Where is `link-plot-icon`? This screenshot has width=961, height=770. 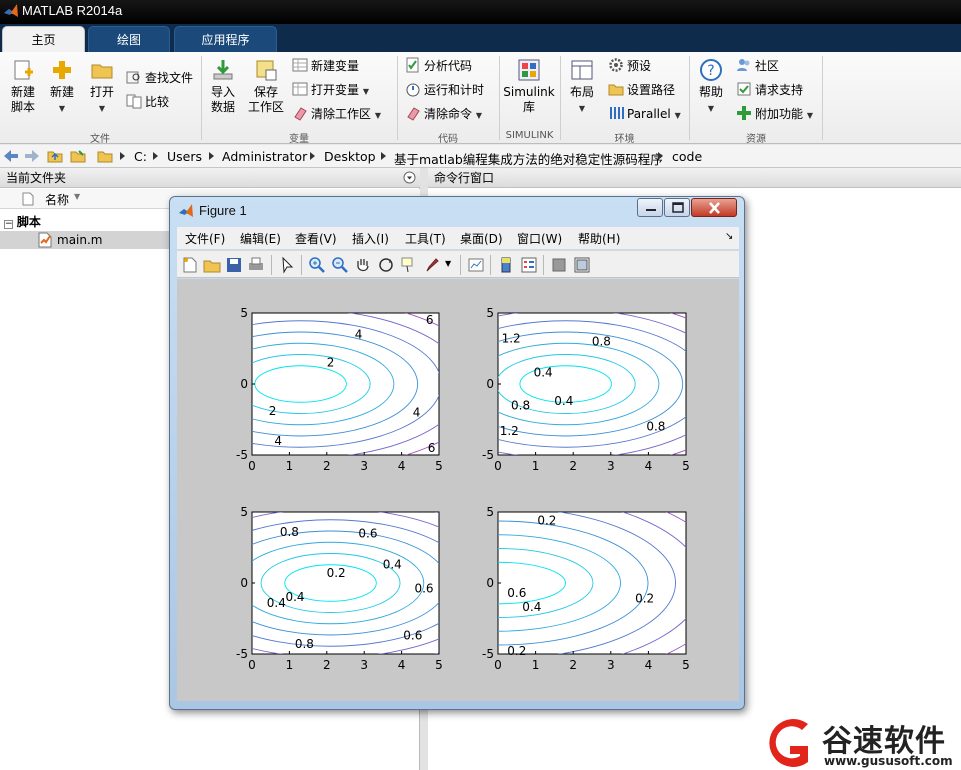
link-plot-icon is located at coordinates (476, 265).